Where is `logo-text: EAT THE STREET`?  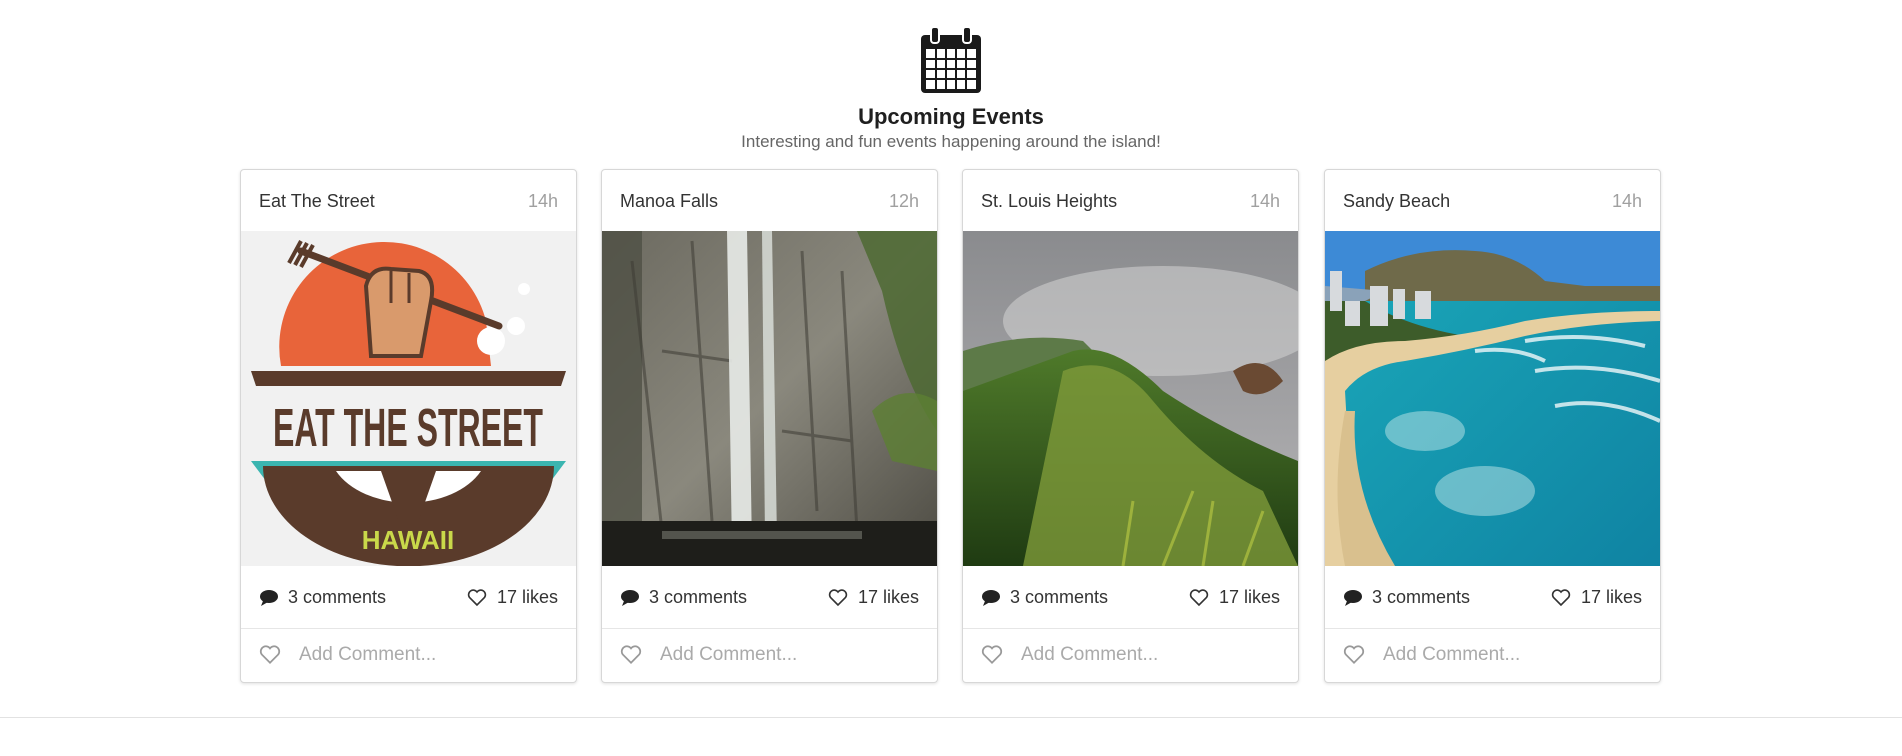
logo-text: EAT THE STREET is located at coordinates (408, 428).